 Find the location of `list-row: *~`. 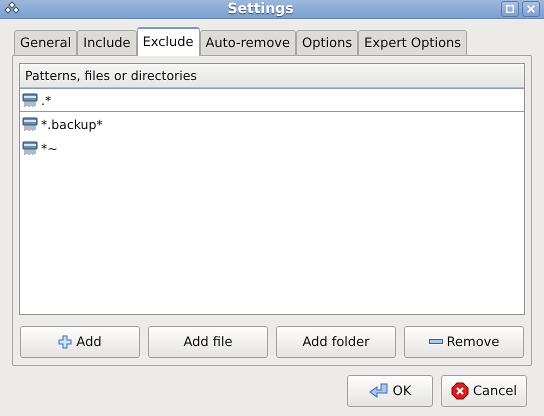

list-row: *~ is located at coordinates (272, 148).